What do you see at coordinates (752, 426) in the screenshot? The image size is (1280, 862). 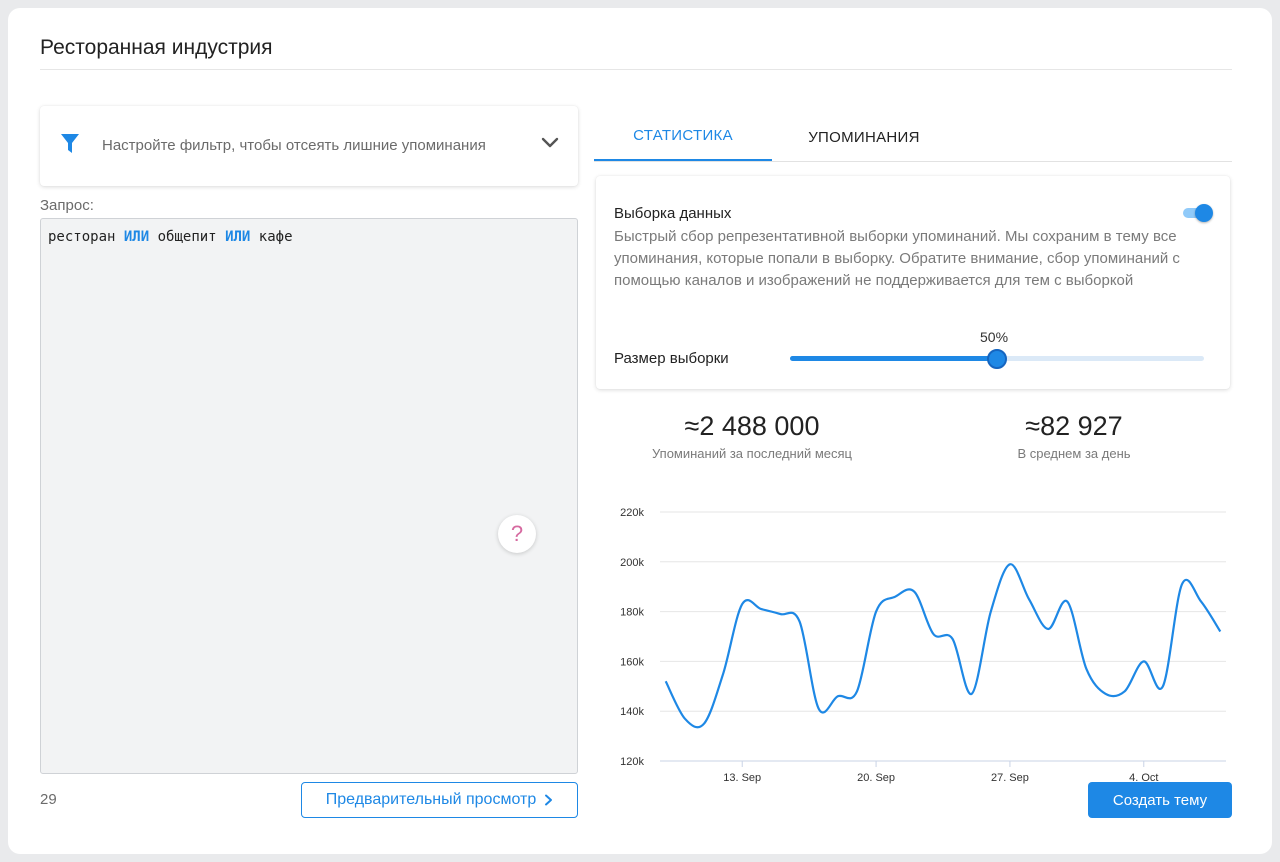 I see `monthly-mentions-value: ≈2 488 000` at bounding box center [752, 426].